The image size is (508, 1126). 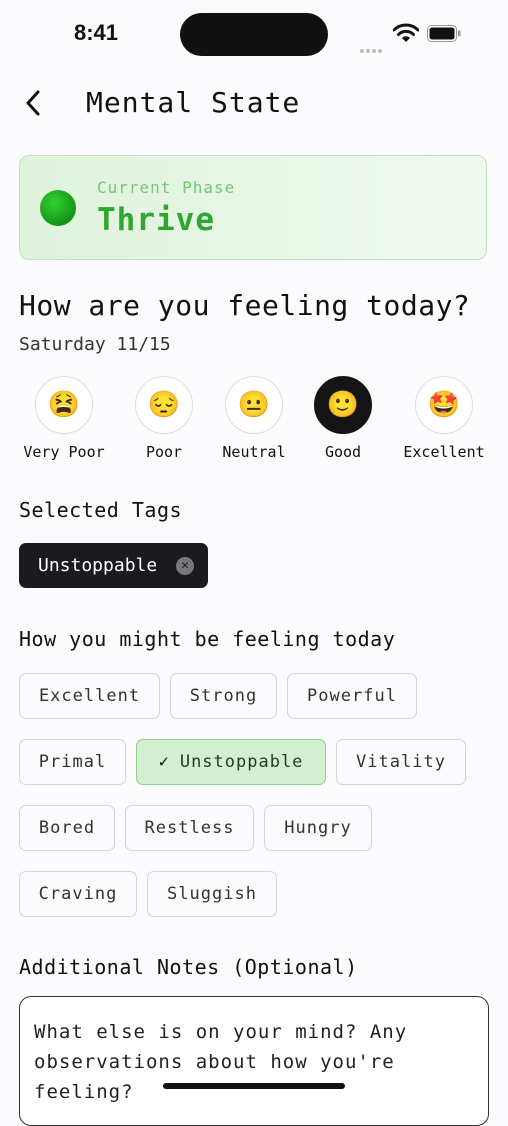 I want to click on chip-label: Hungry, so click(x=318, y=828).